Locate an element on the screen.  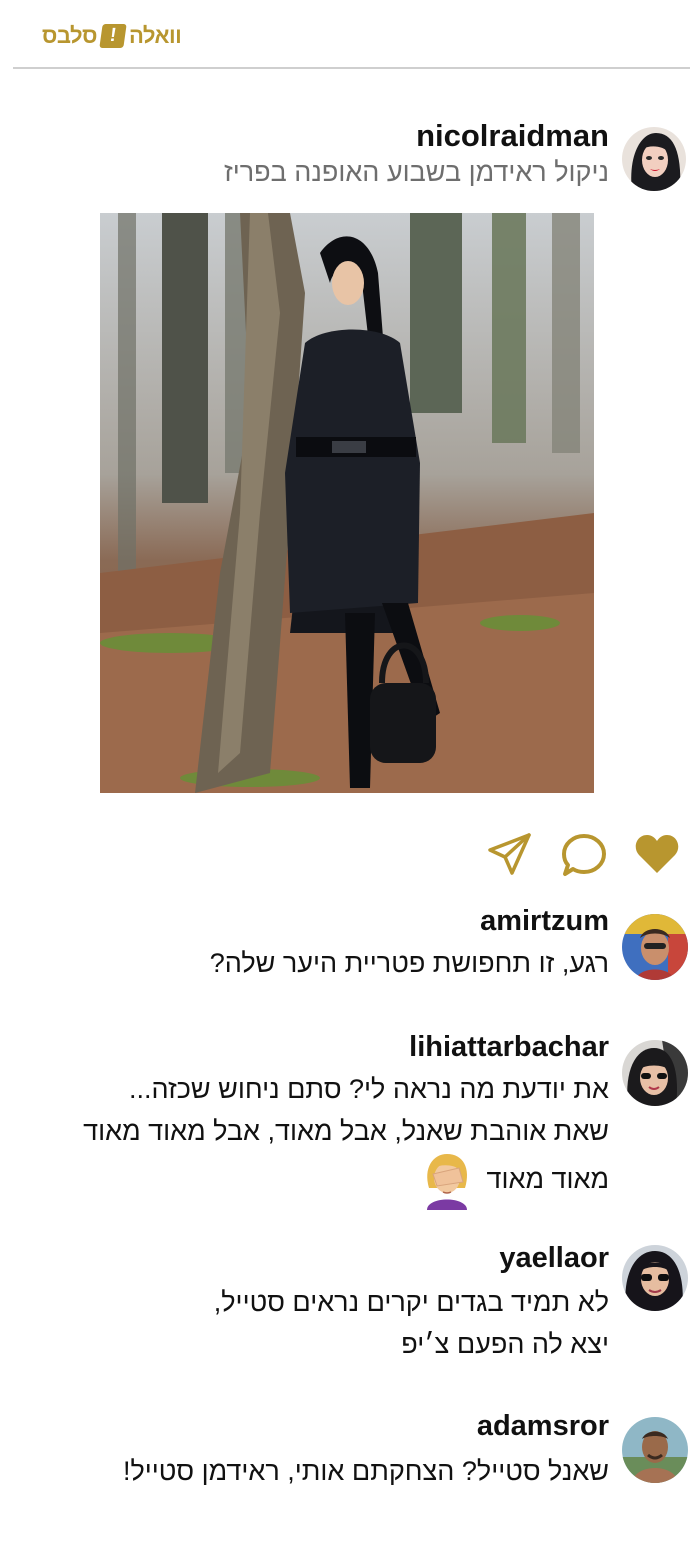
logo-text-celebs: סלבס is located at coordinates (69, 35).